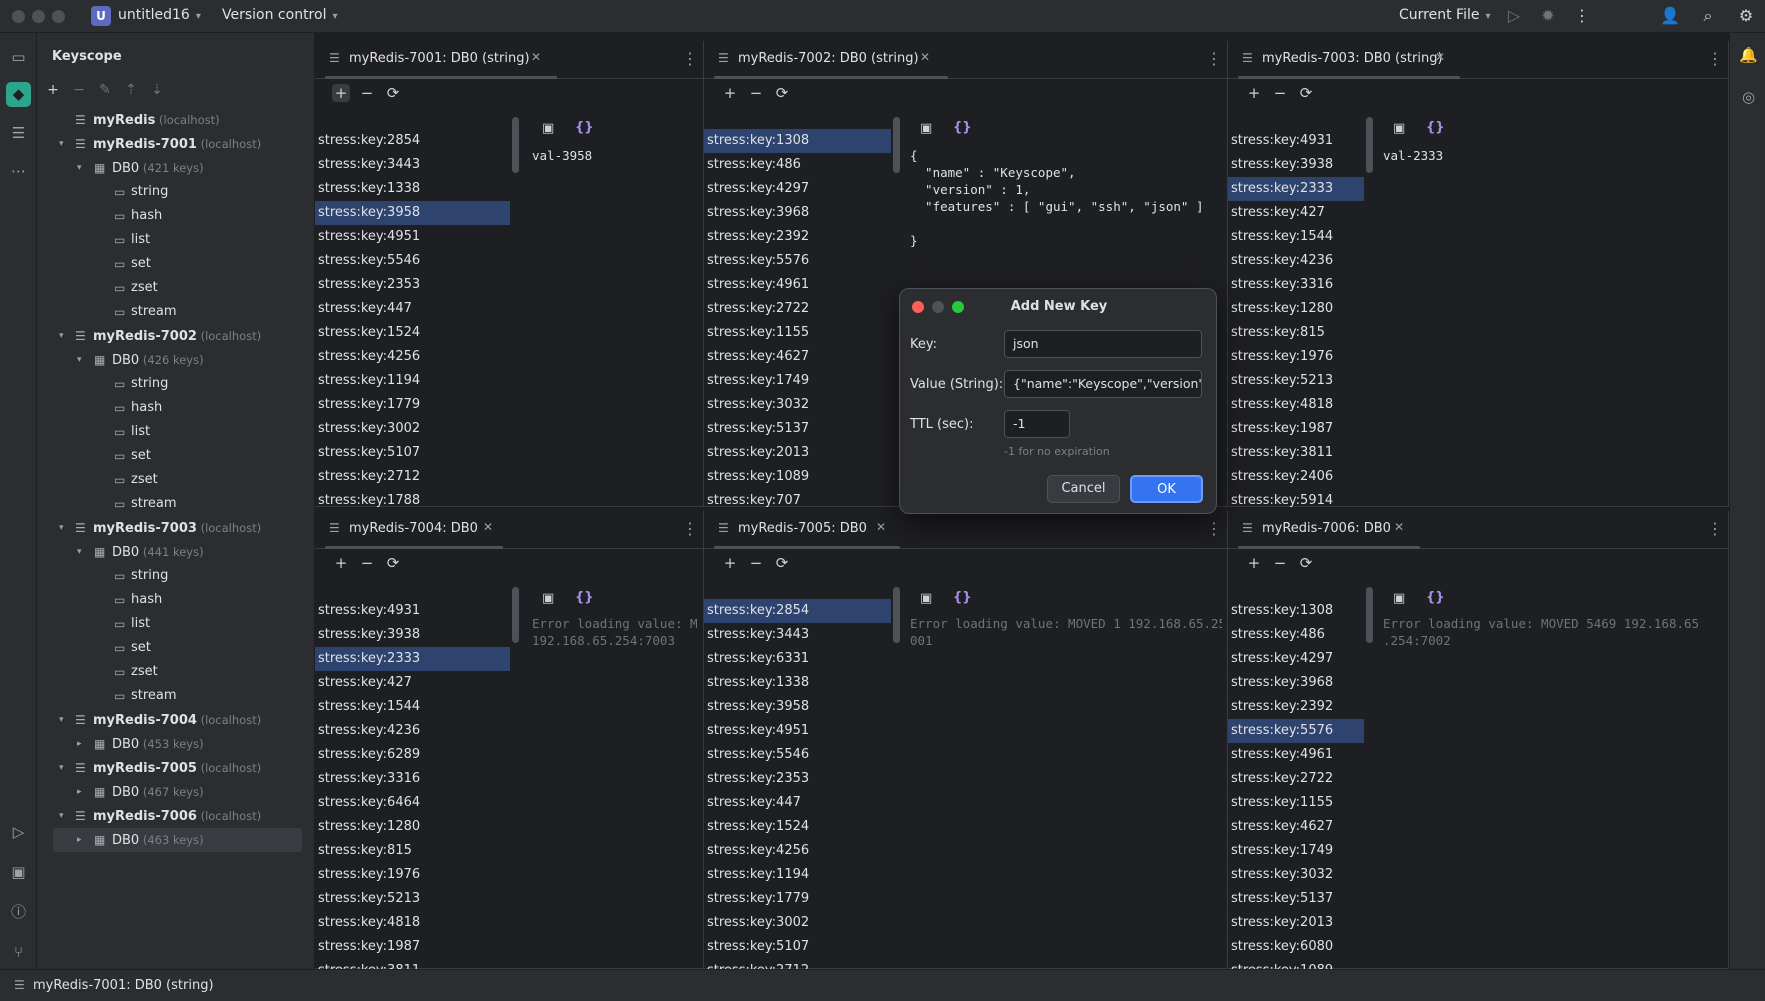 Image resolution: width=1765 pixels, height=1001 pixels. Describe the element at coordinates (1553, 155) in the screenshot. I see `value-editor: val-2333` at that location.